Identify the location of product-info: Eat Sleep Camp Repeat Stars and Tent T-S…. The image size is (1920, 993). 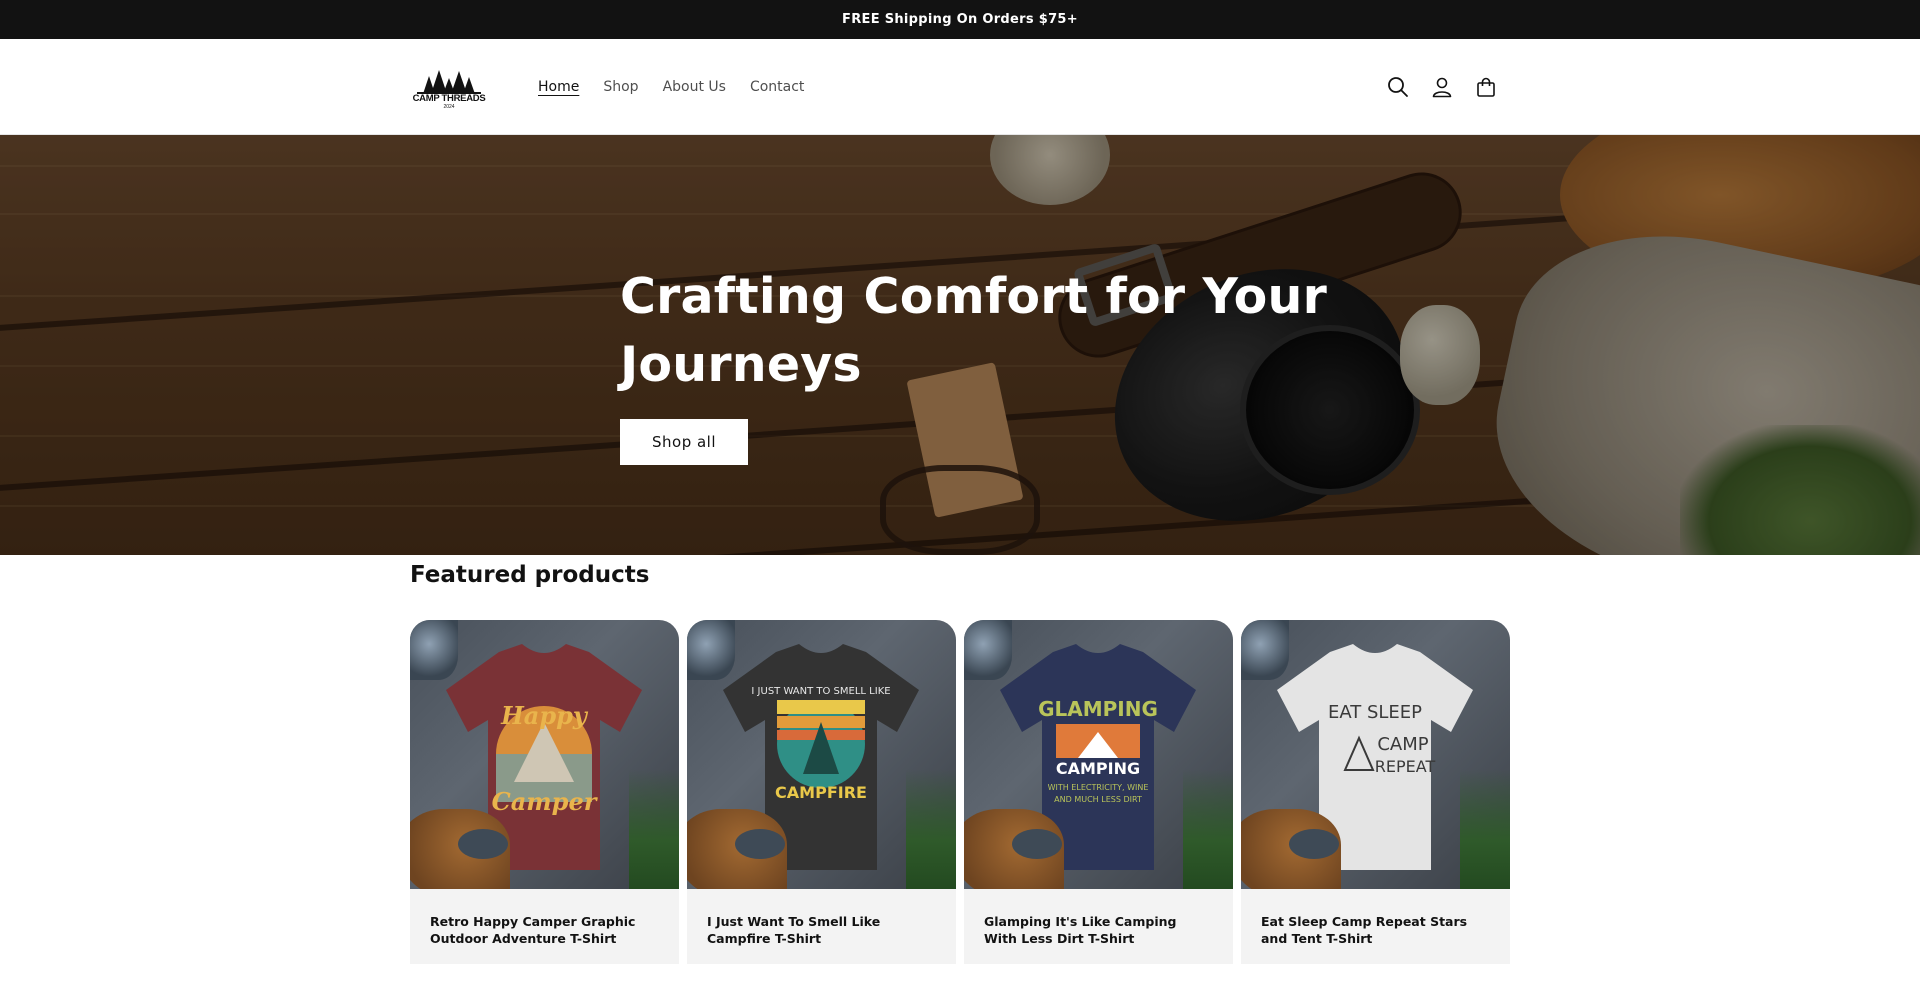
(1375, 926).